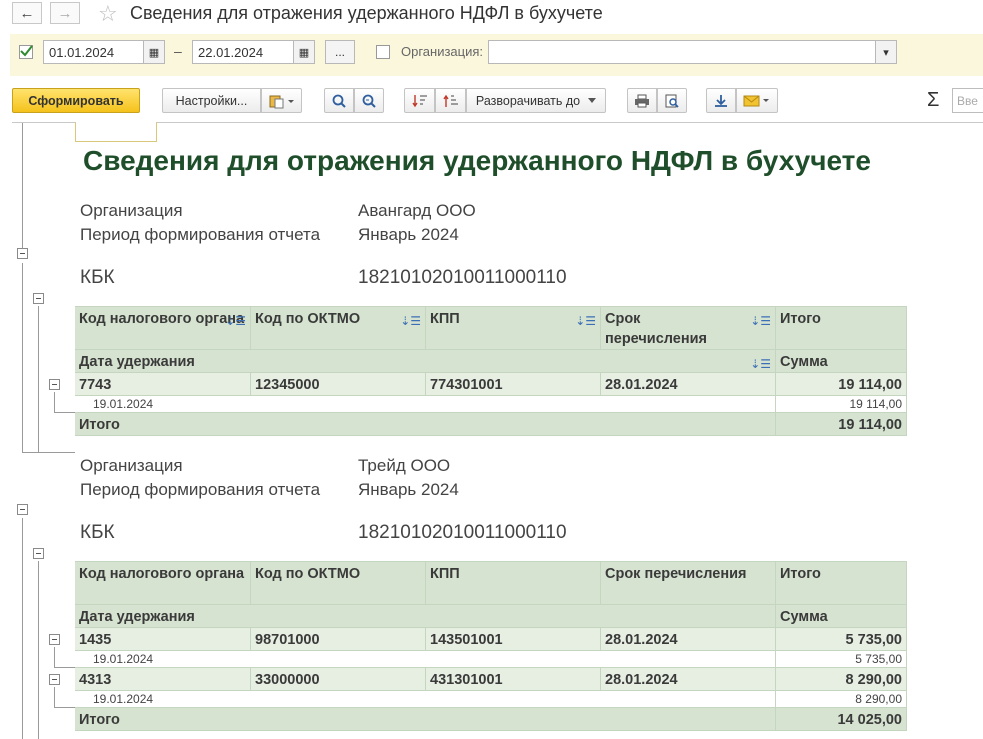 This screenshot has width=983, height=739. What do you see at coordinates (425, 616) in the screenshot?
I see `col-header-date-withheld: Дата удержания` at bounding box center [425, 616].